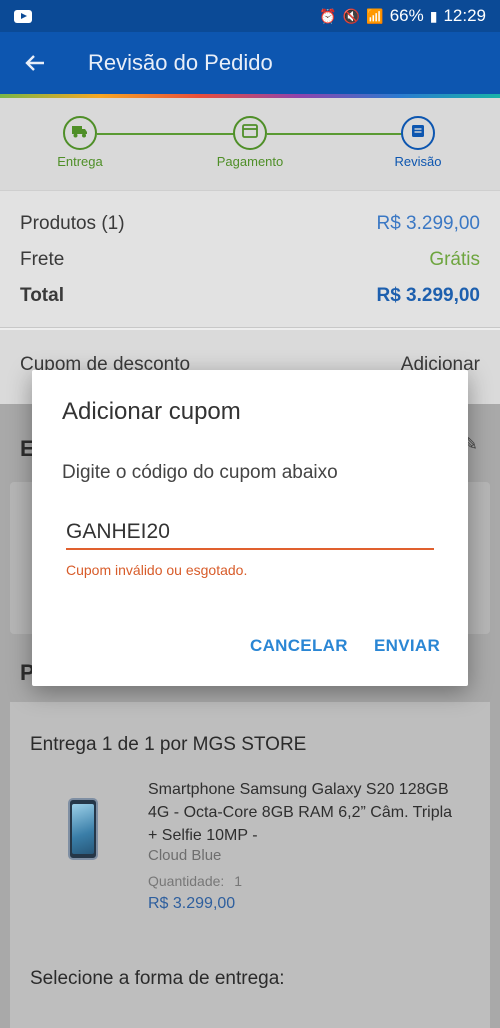  I want to click on checkout-stepper: Entrega Pagamento Revisão, so click(250, 144).